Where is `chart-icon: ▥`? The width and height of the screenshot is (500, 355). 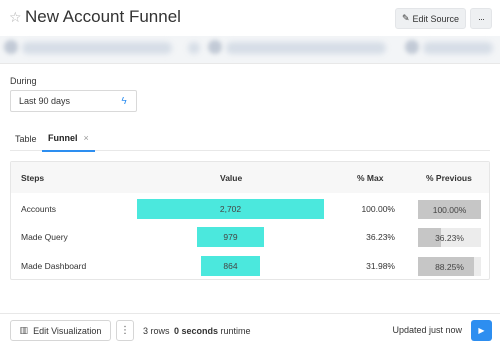
chart-icon: ▥ is located at coordinates (24, 330).